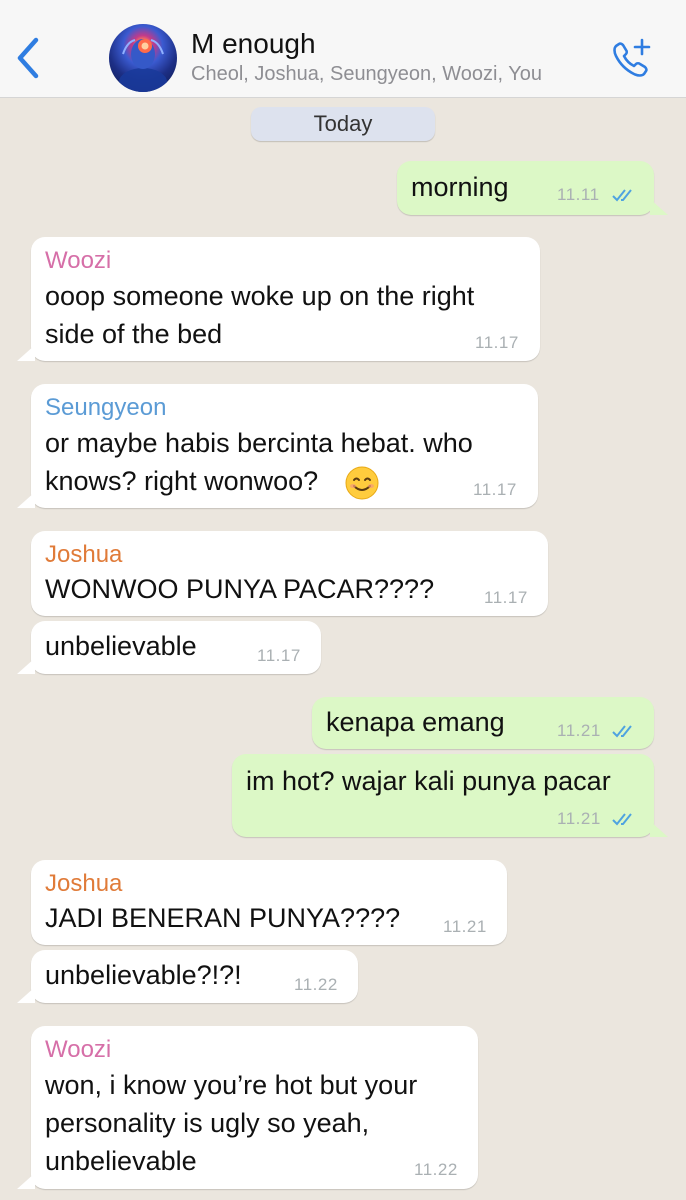  Describe the element at coordinates (532, 188) in the screenshot. I see `outgoing-message: morning 11.11` at that location.